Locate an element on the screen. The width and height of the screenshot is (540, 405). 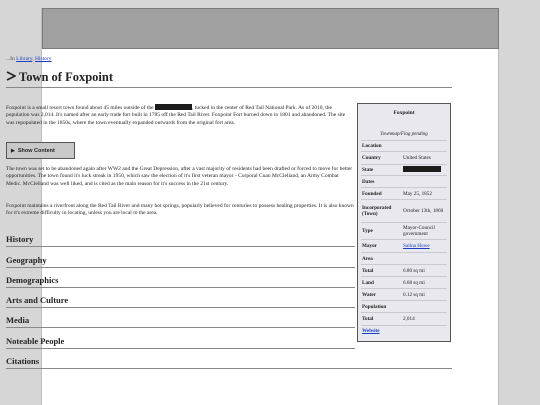
website-link: Website is located at coordinates (404, 330).